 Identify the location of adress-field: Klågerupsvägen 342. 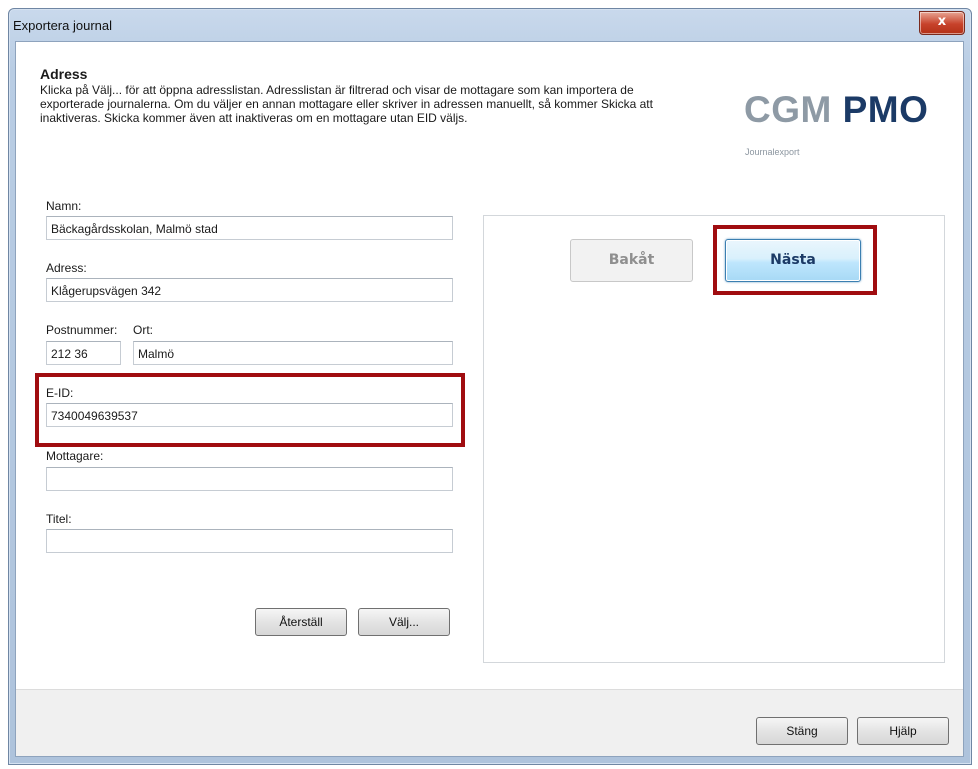
(249, 290).